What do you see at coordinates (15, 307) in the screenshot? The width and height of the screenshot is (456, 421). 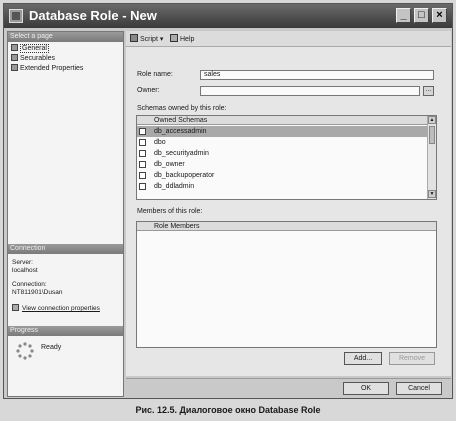 I see `properties-icon` at bounding box center [15, 307].